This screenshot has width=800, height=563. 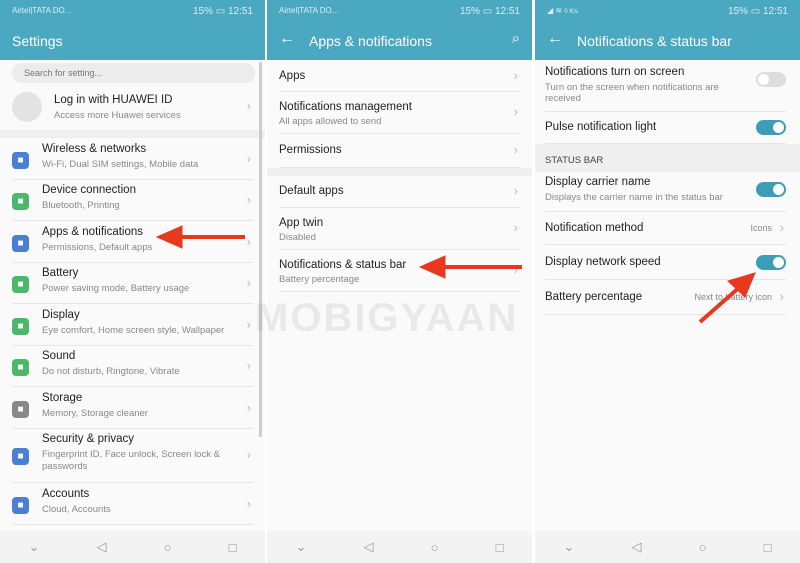 What do you see at coordinates (200, 237) in the screenshot?
I see `arrow-apps` at bounding box center [200, 237].